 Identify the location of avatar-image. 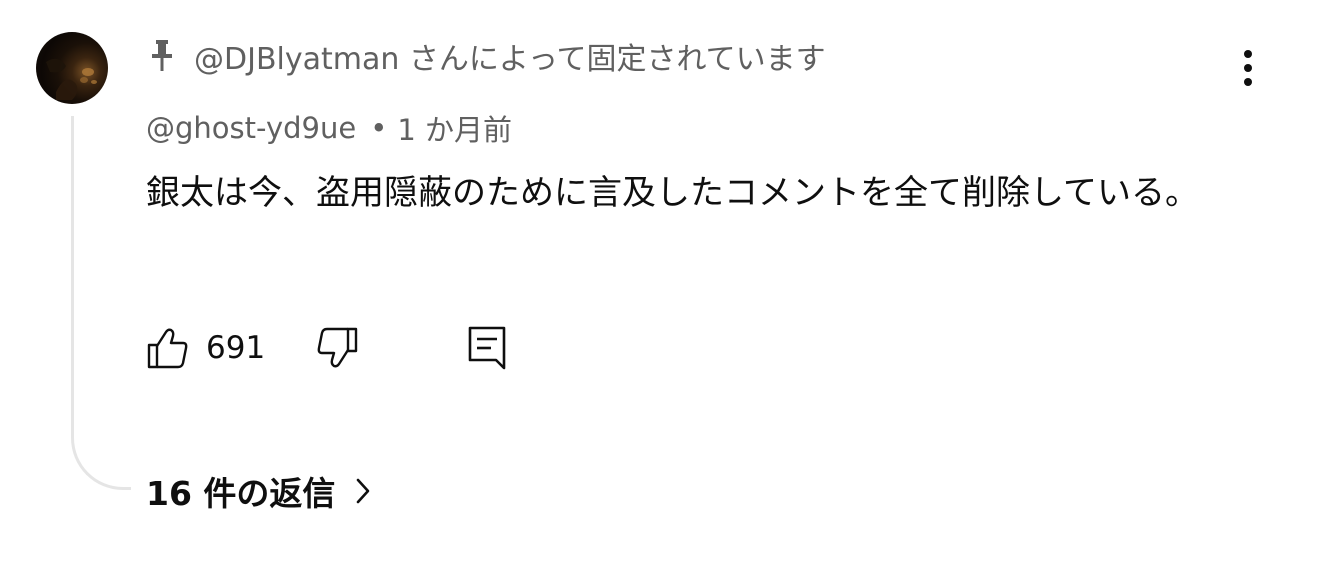
(71, 79).